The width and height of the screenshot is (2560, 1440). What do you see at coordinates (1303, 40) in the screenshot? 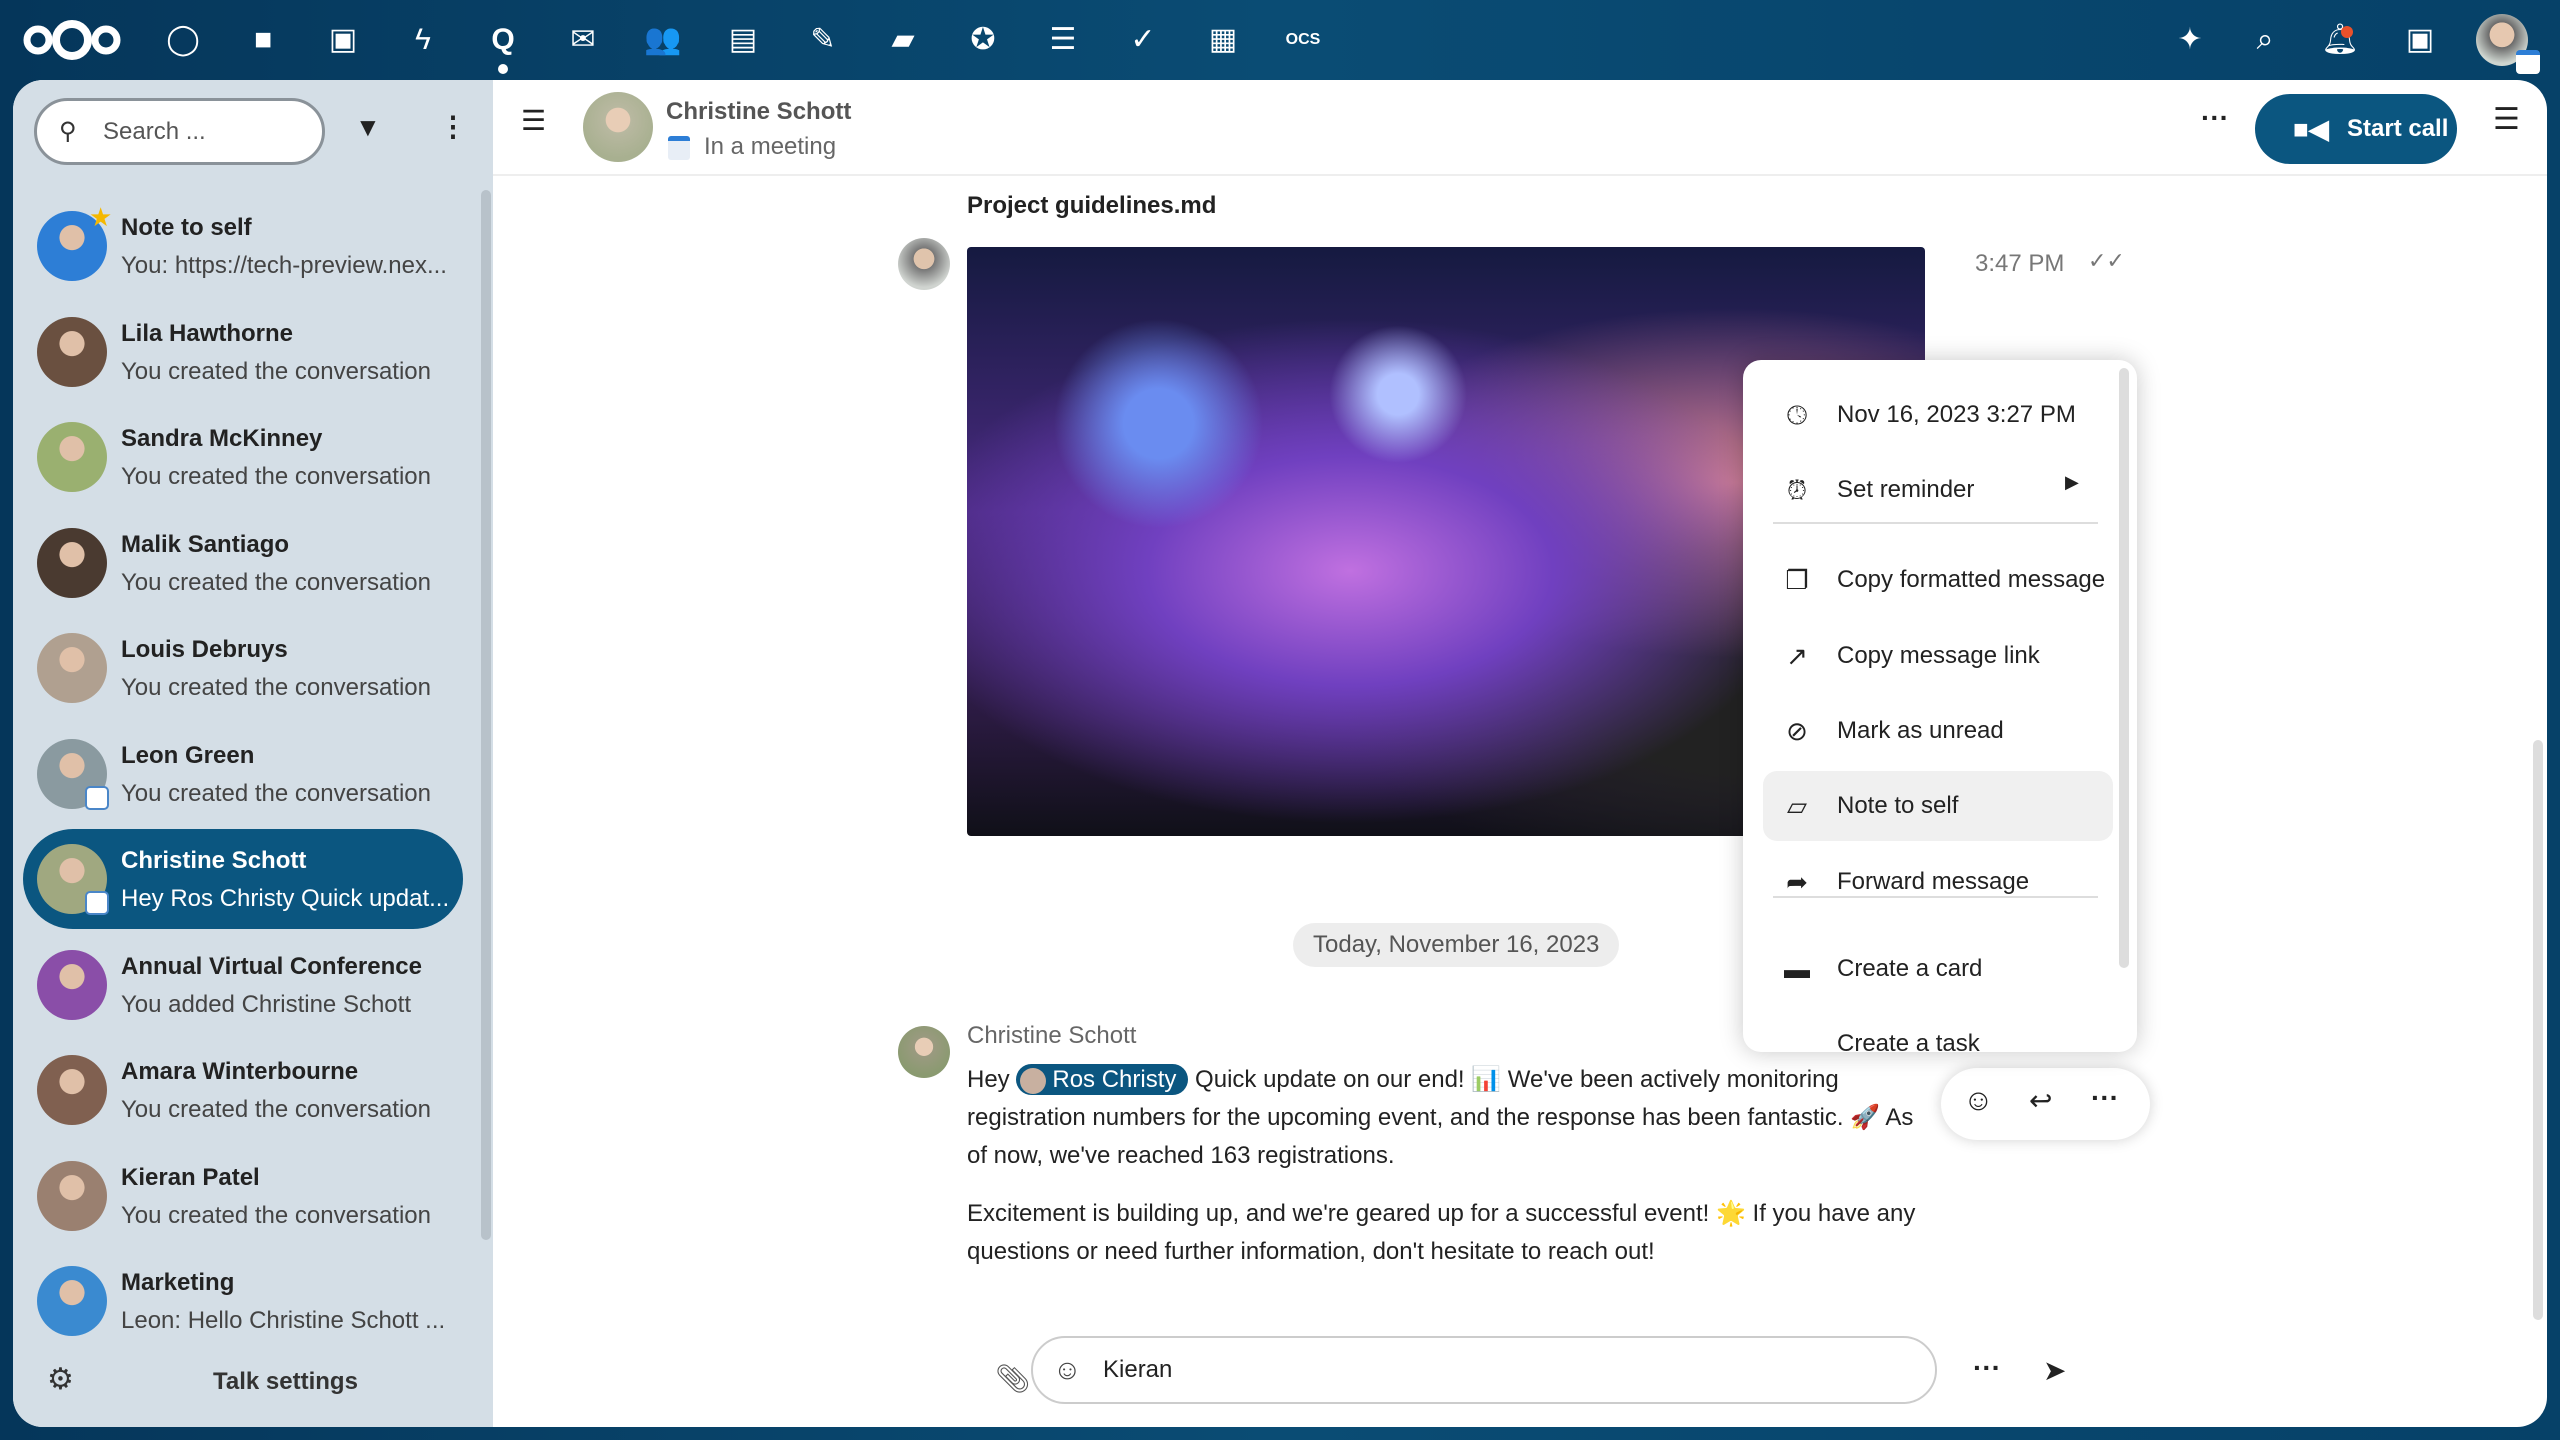
I see `ocs-icon: OCS` at bounding box center [1303, 40].